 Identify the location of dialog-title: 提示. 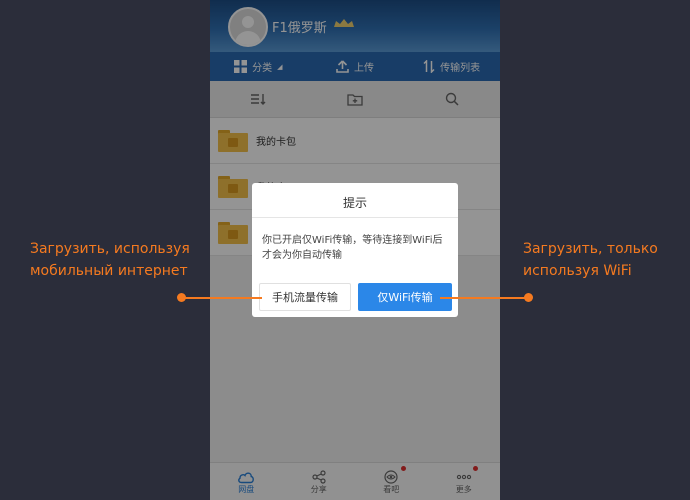
(354, 203).